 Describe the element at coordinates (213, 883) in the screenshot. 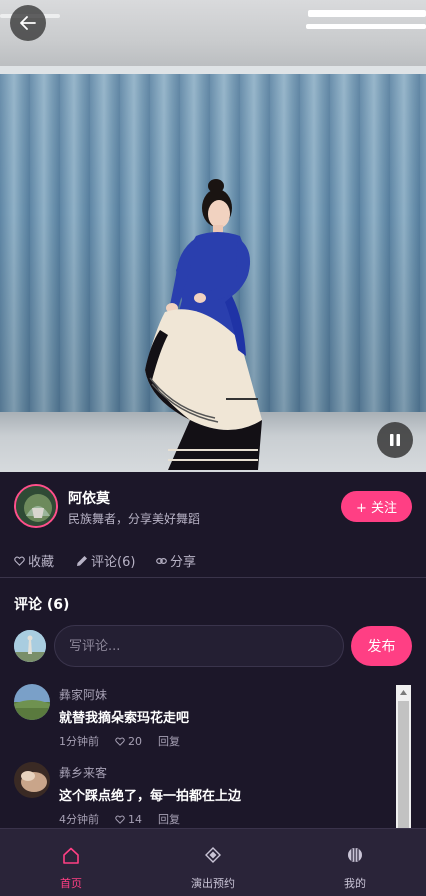

I see `tab-booking-label: 演出预约` at that location.